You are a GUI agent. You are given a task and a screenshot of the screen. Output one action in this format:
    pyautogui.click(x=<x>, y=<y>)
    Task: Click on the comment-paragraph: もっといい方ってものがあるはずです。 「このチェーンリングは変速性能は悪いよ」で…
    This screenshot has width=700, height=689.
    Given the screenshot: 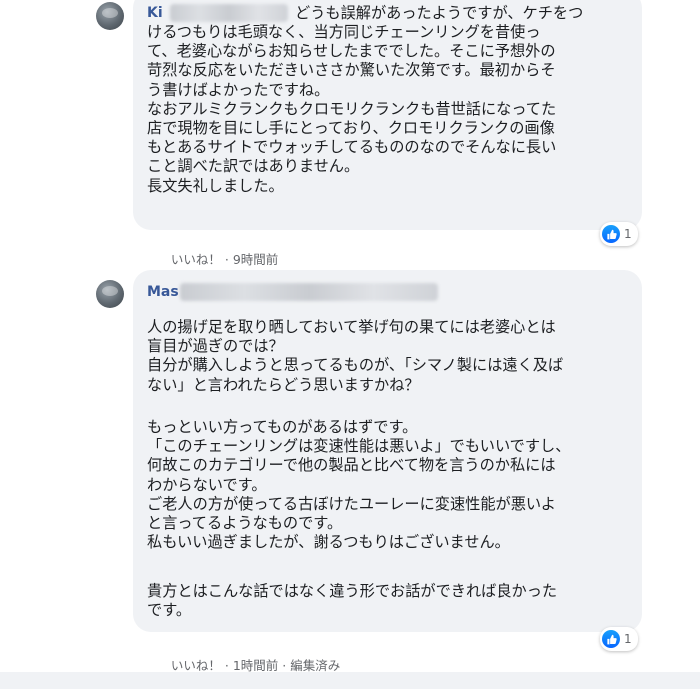 What is the action you would take?
    pyautogui.click(x=359, y=485)
    